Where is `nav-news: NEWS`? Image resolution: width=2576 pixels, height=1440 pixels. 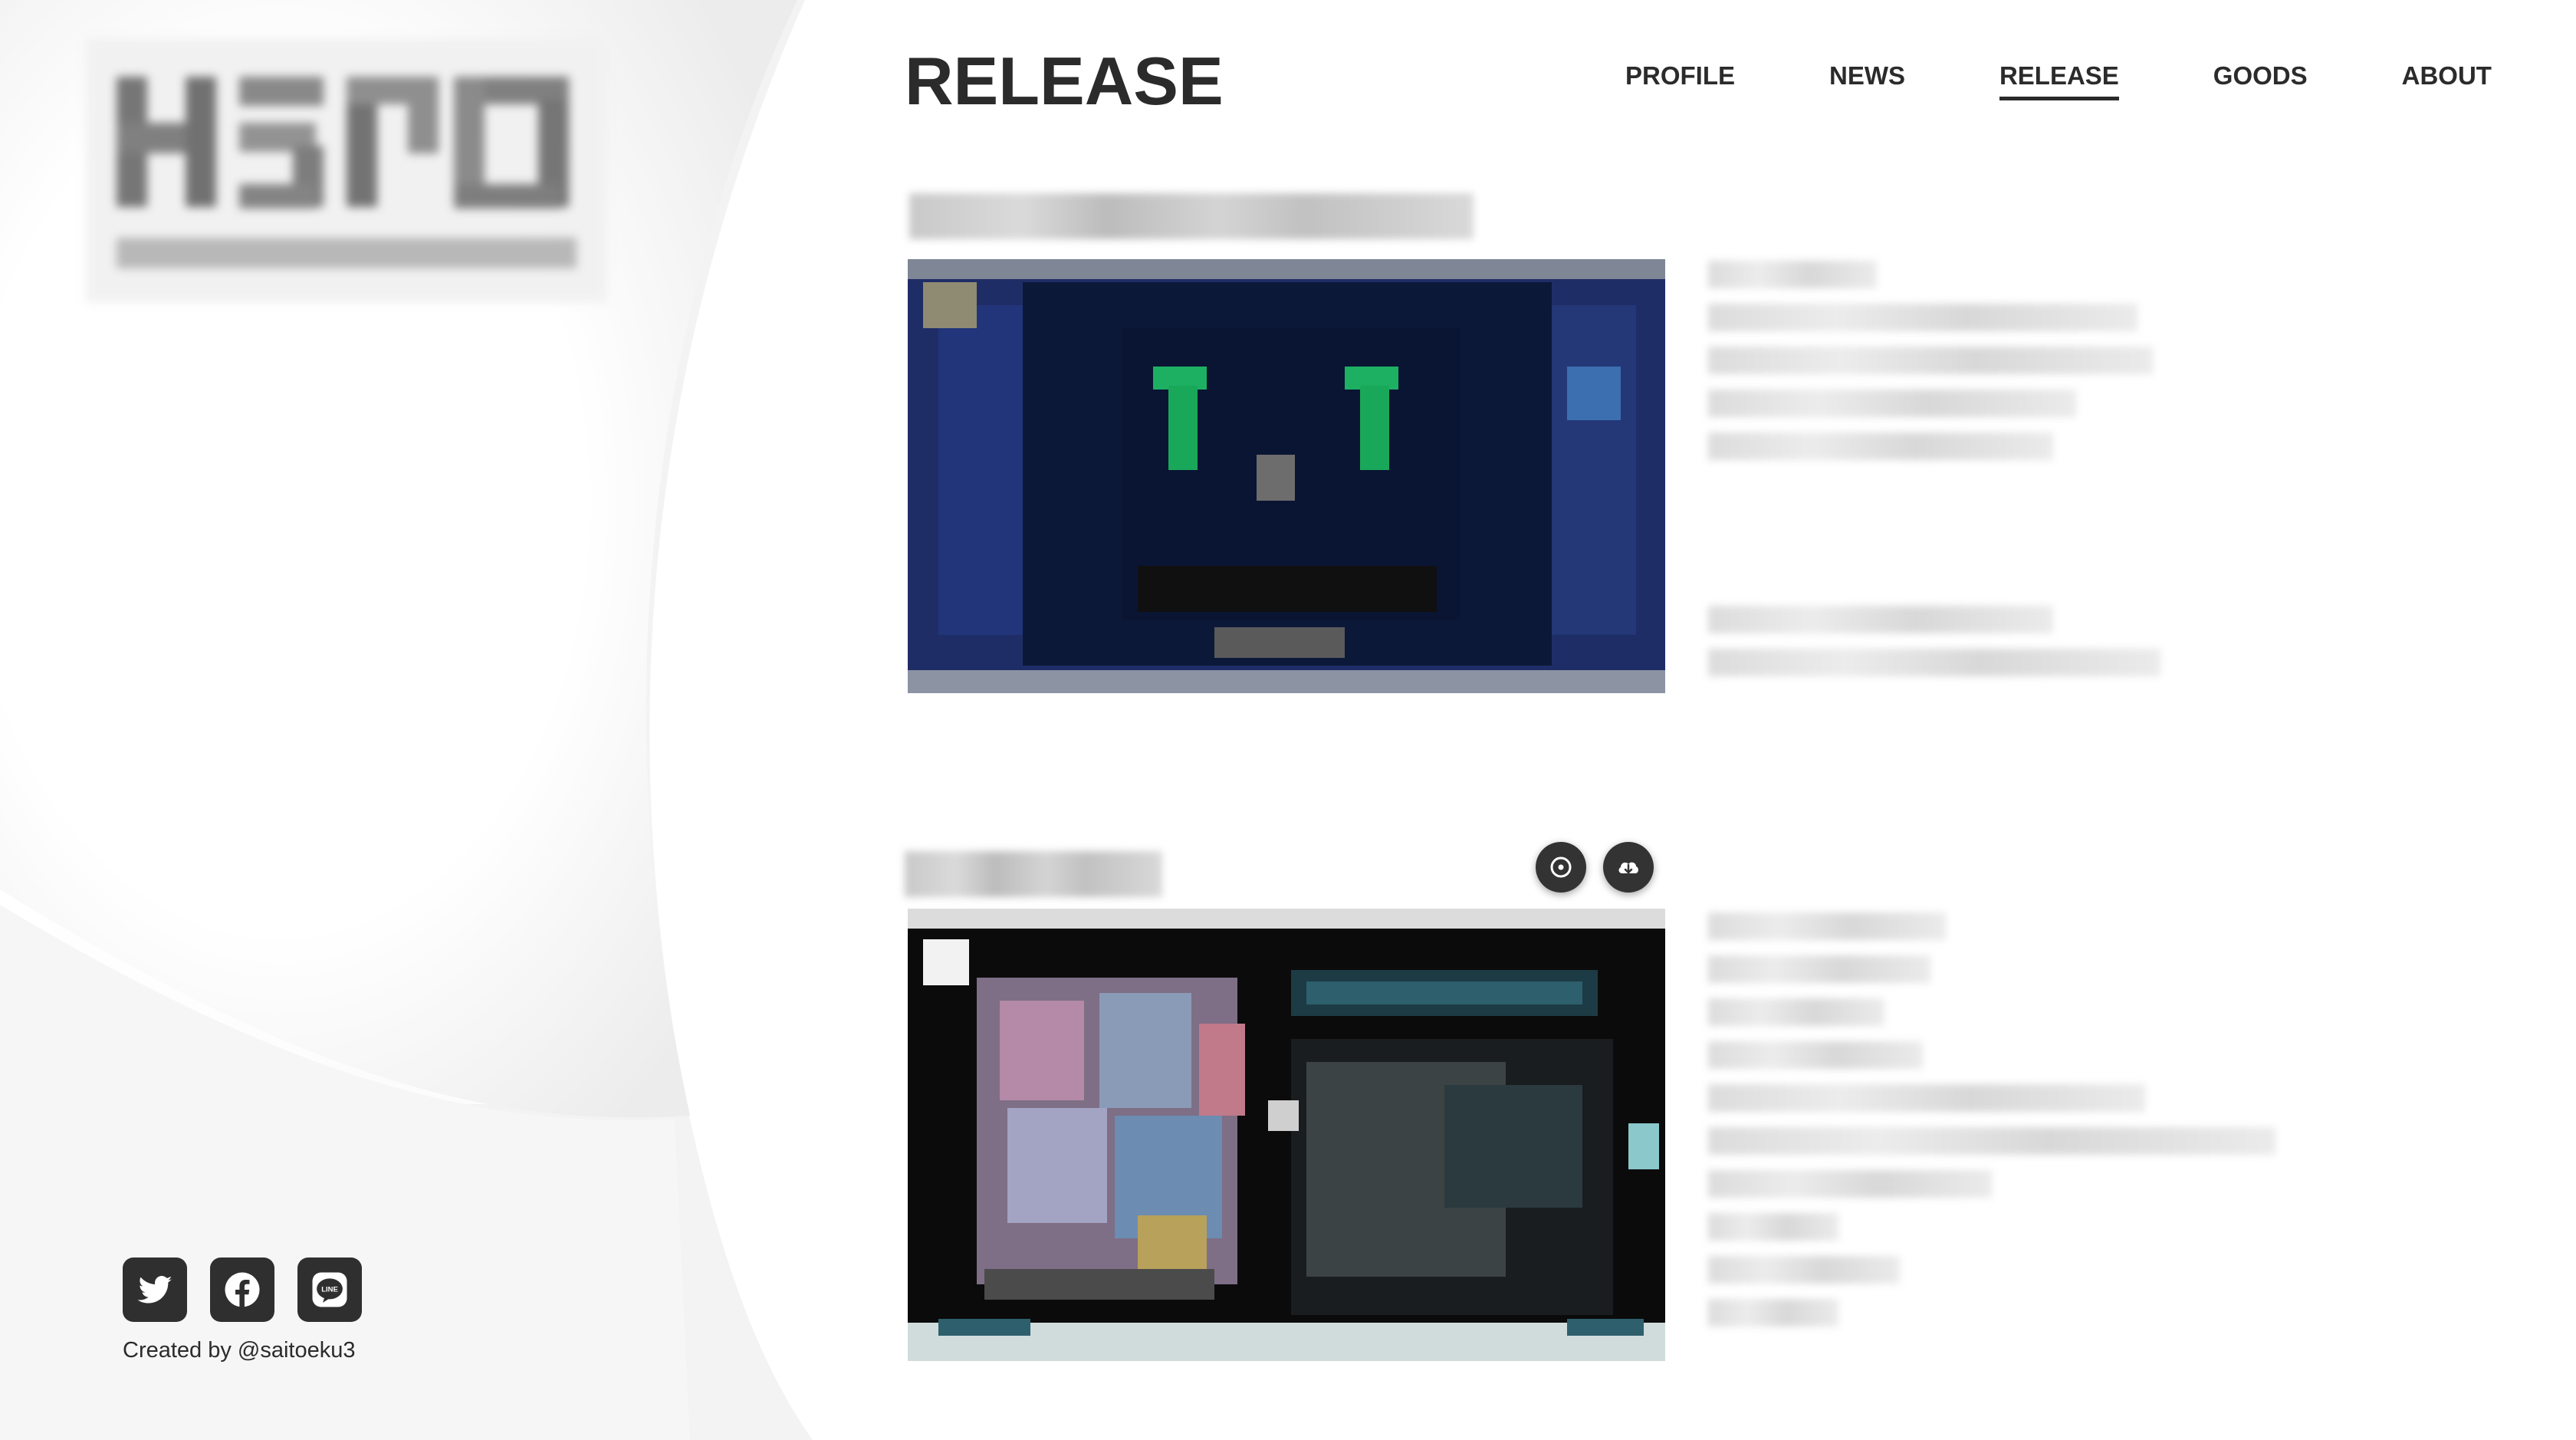 nav-news: NEWS is located at coordinates (1867, 79).